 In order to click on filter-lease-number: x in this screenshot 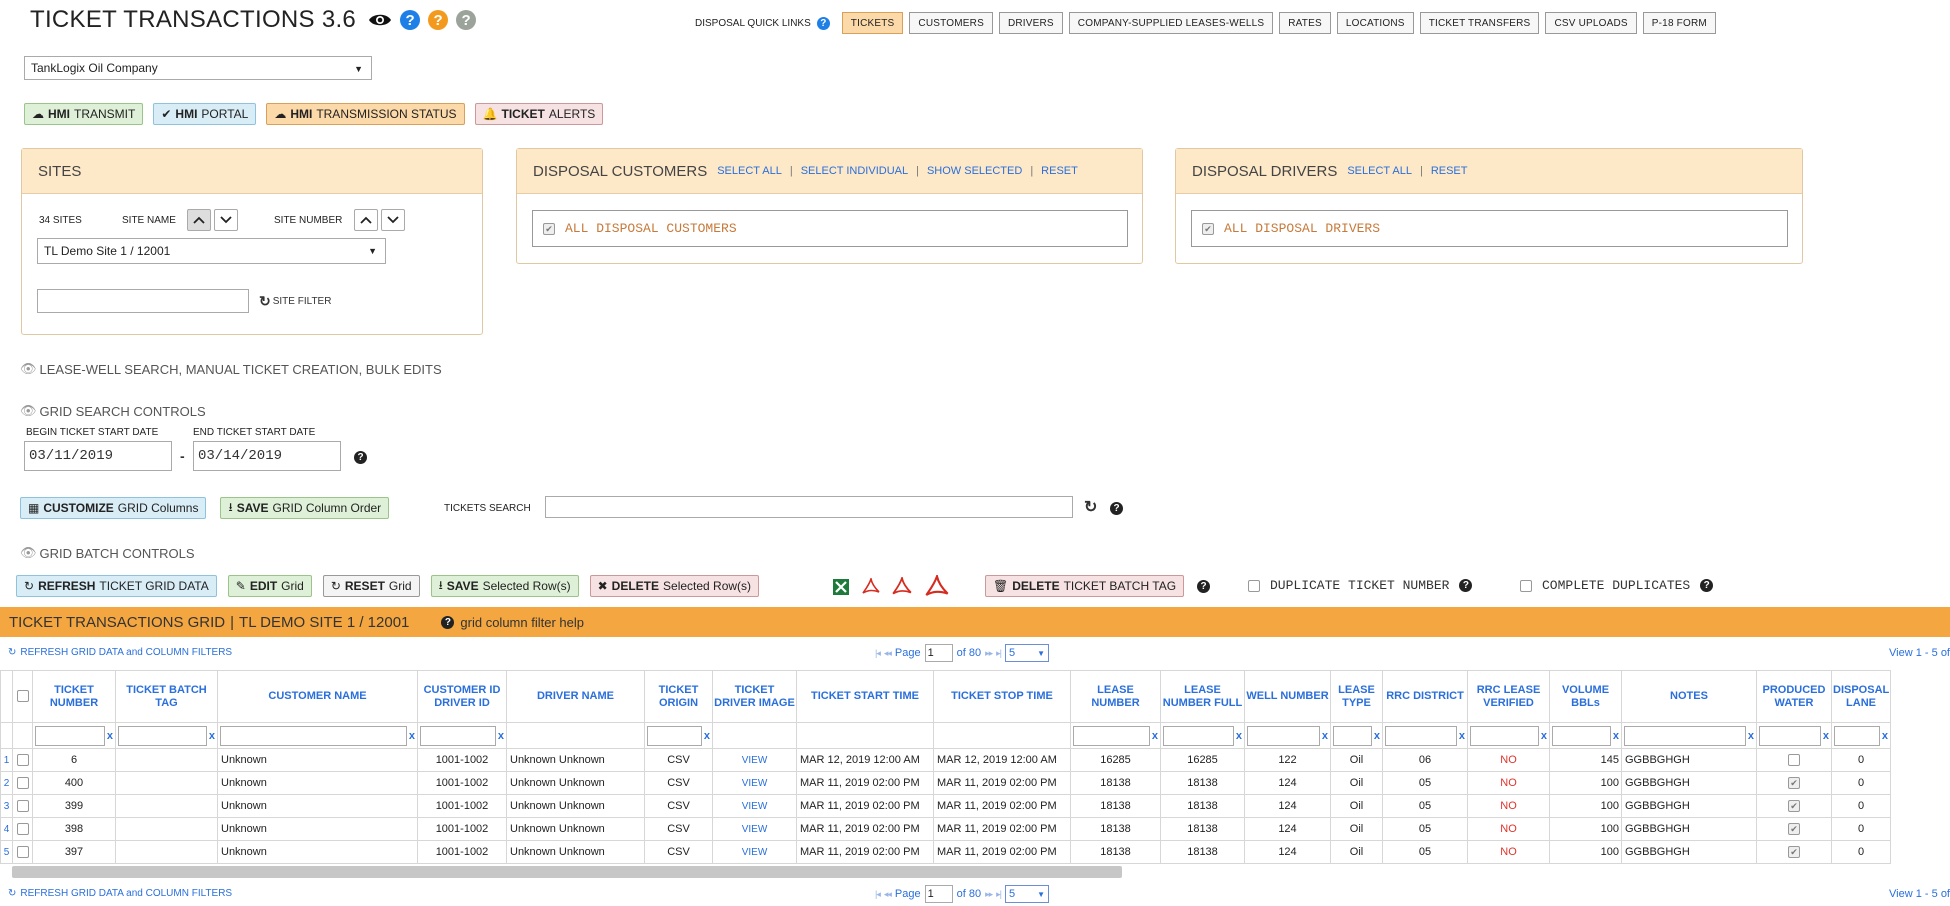, I will do `click(1115, 735)`.